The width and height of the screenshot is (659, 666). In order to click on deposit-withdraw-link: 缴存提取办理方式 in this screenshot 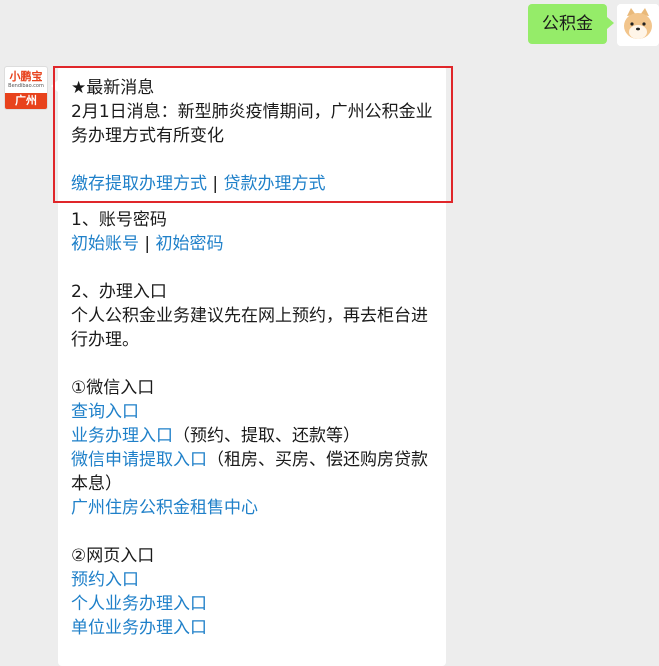, I will do `click(139, 184)`.